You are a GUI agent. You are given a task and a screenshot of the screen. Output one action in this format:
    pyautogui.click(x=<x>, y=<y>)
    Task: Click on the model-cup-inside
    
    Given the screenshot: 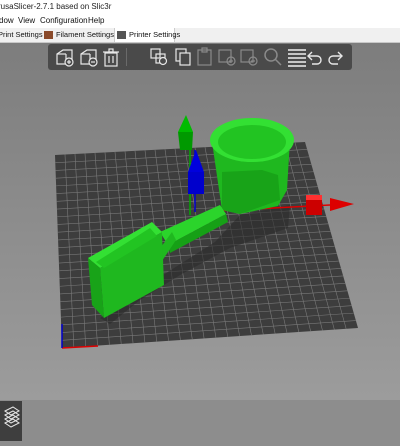 What is the action you would take?
    pyautogui.click(x=252, y=142)
    